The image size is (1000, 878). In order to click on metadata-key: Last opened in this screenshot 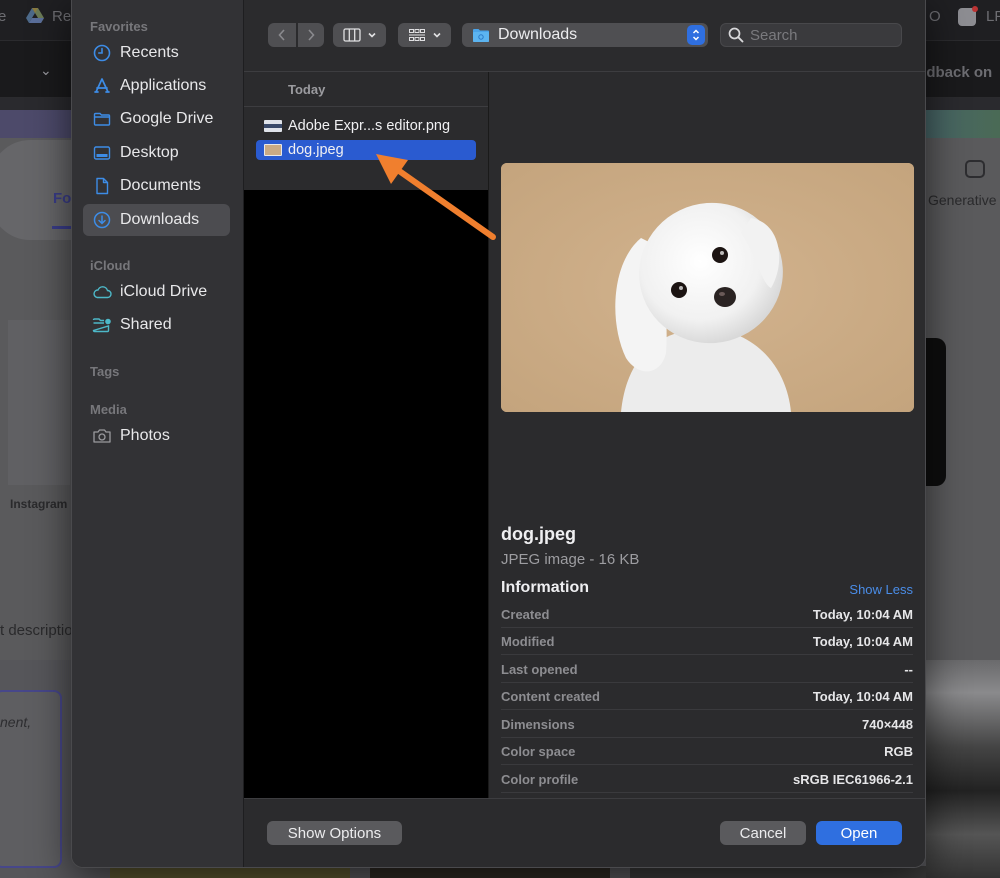, I will do `click(539, 669)`.